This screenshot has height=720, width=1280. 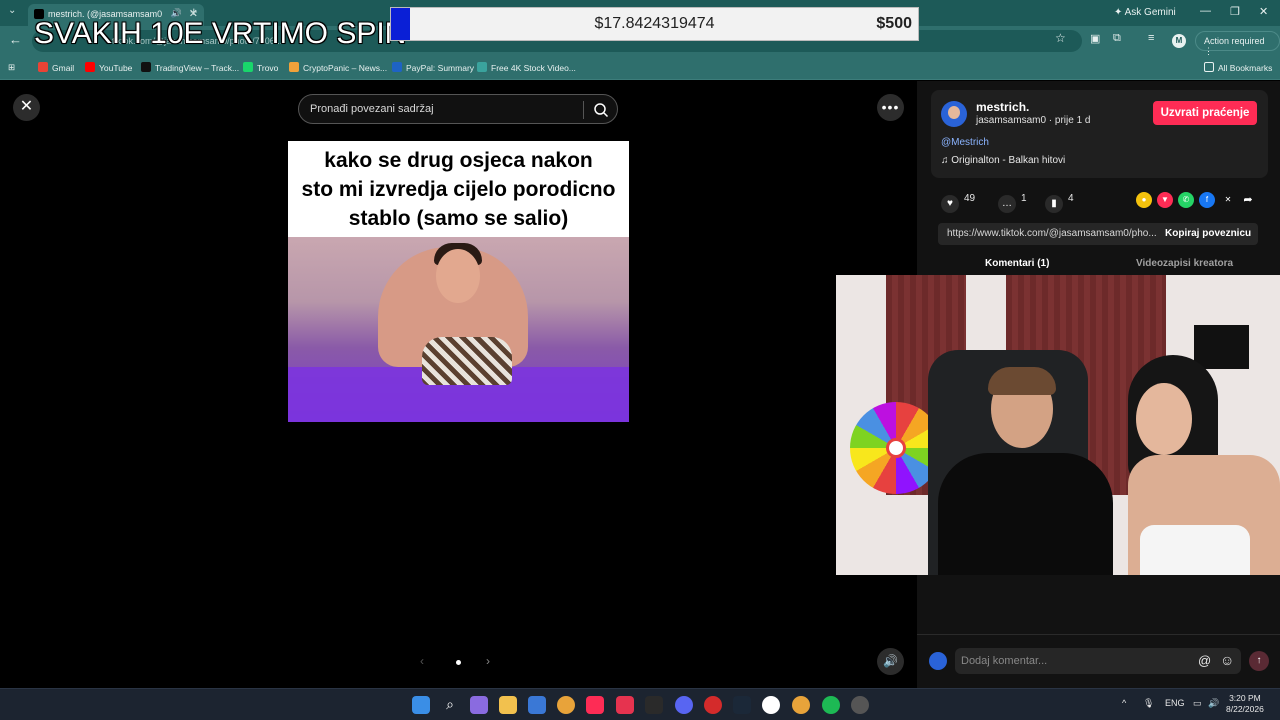 I want to click on creator-mention: @Mestrich, so click(x=965, y=142).